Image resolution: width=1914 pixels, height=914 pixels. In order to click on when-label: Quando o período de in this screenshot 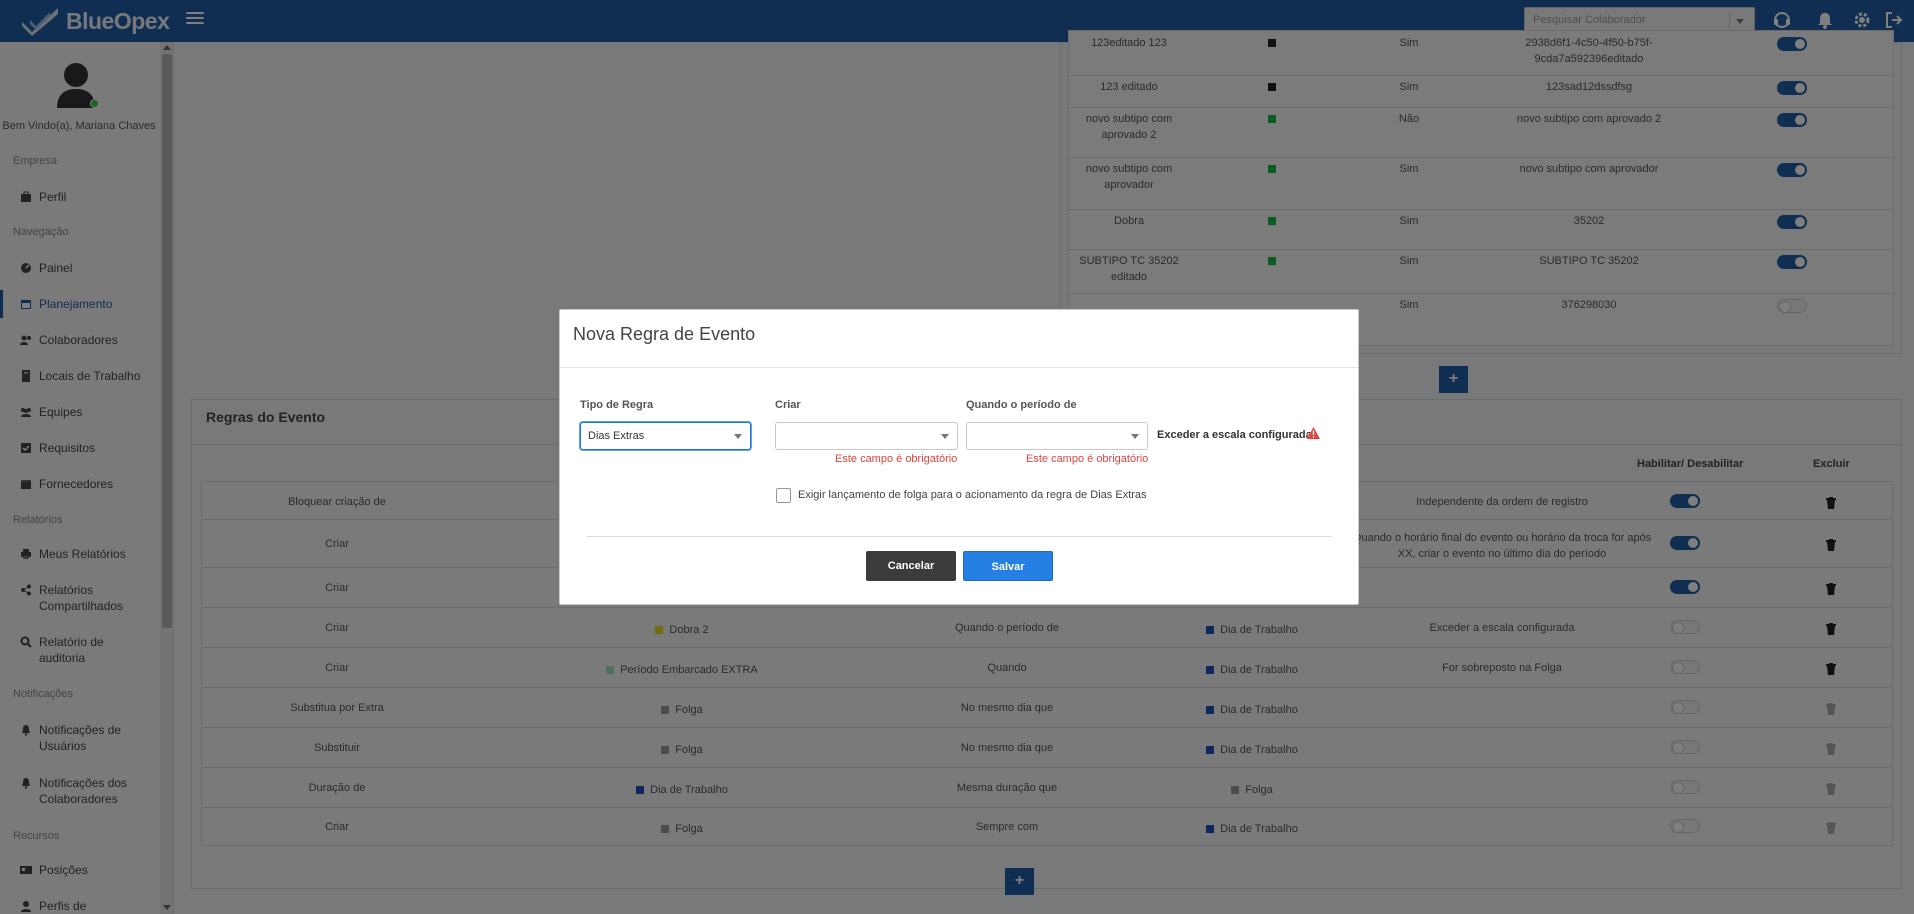, I will do `click(1021, 405)`.